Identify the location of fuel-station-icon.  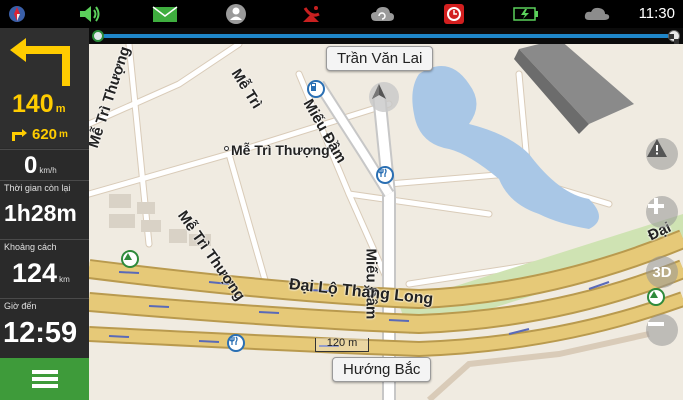
(316, 89).